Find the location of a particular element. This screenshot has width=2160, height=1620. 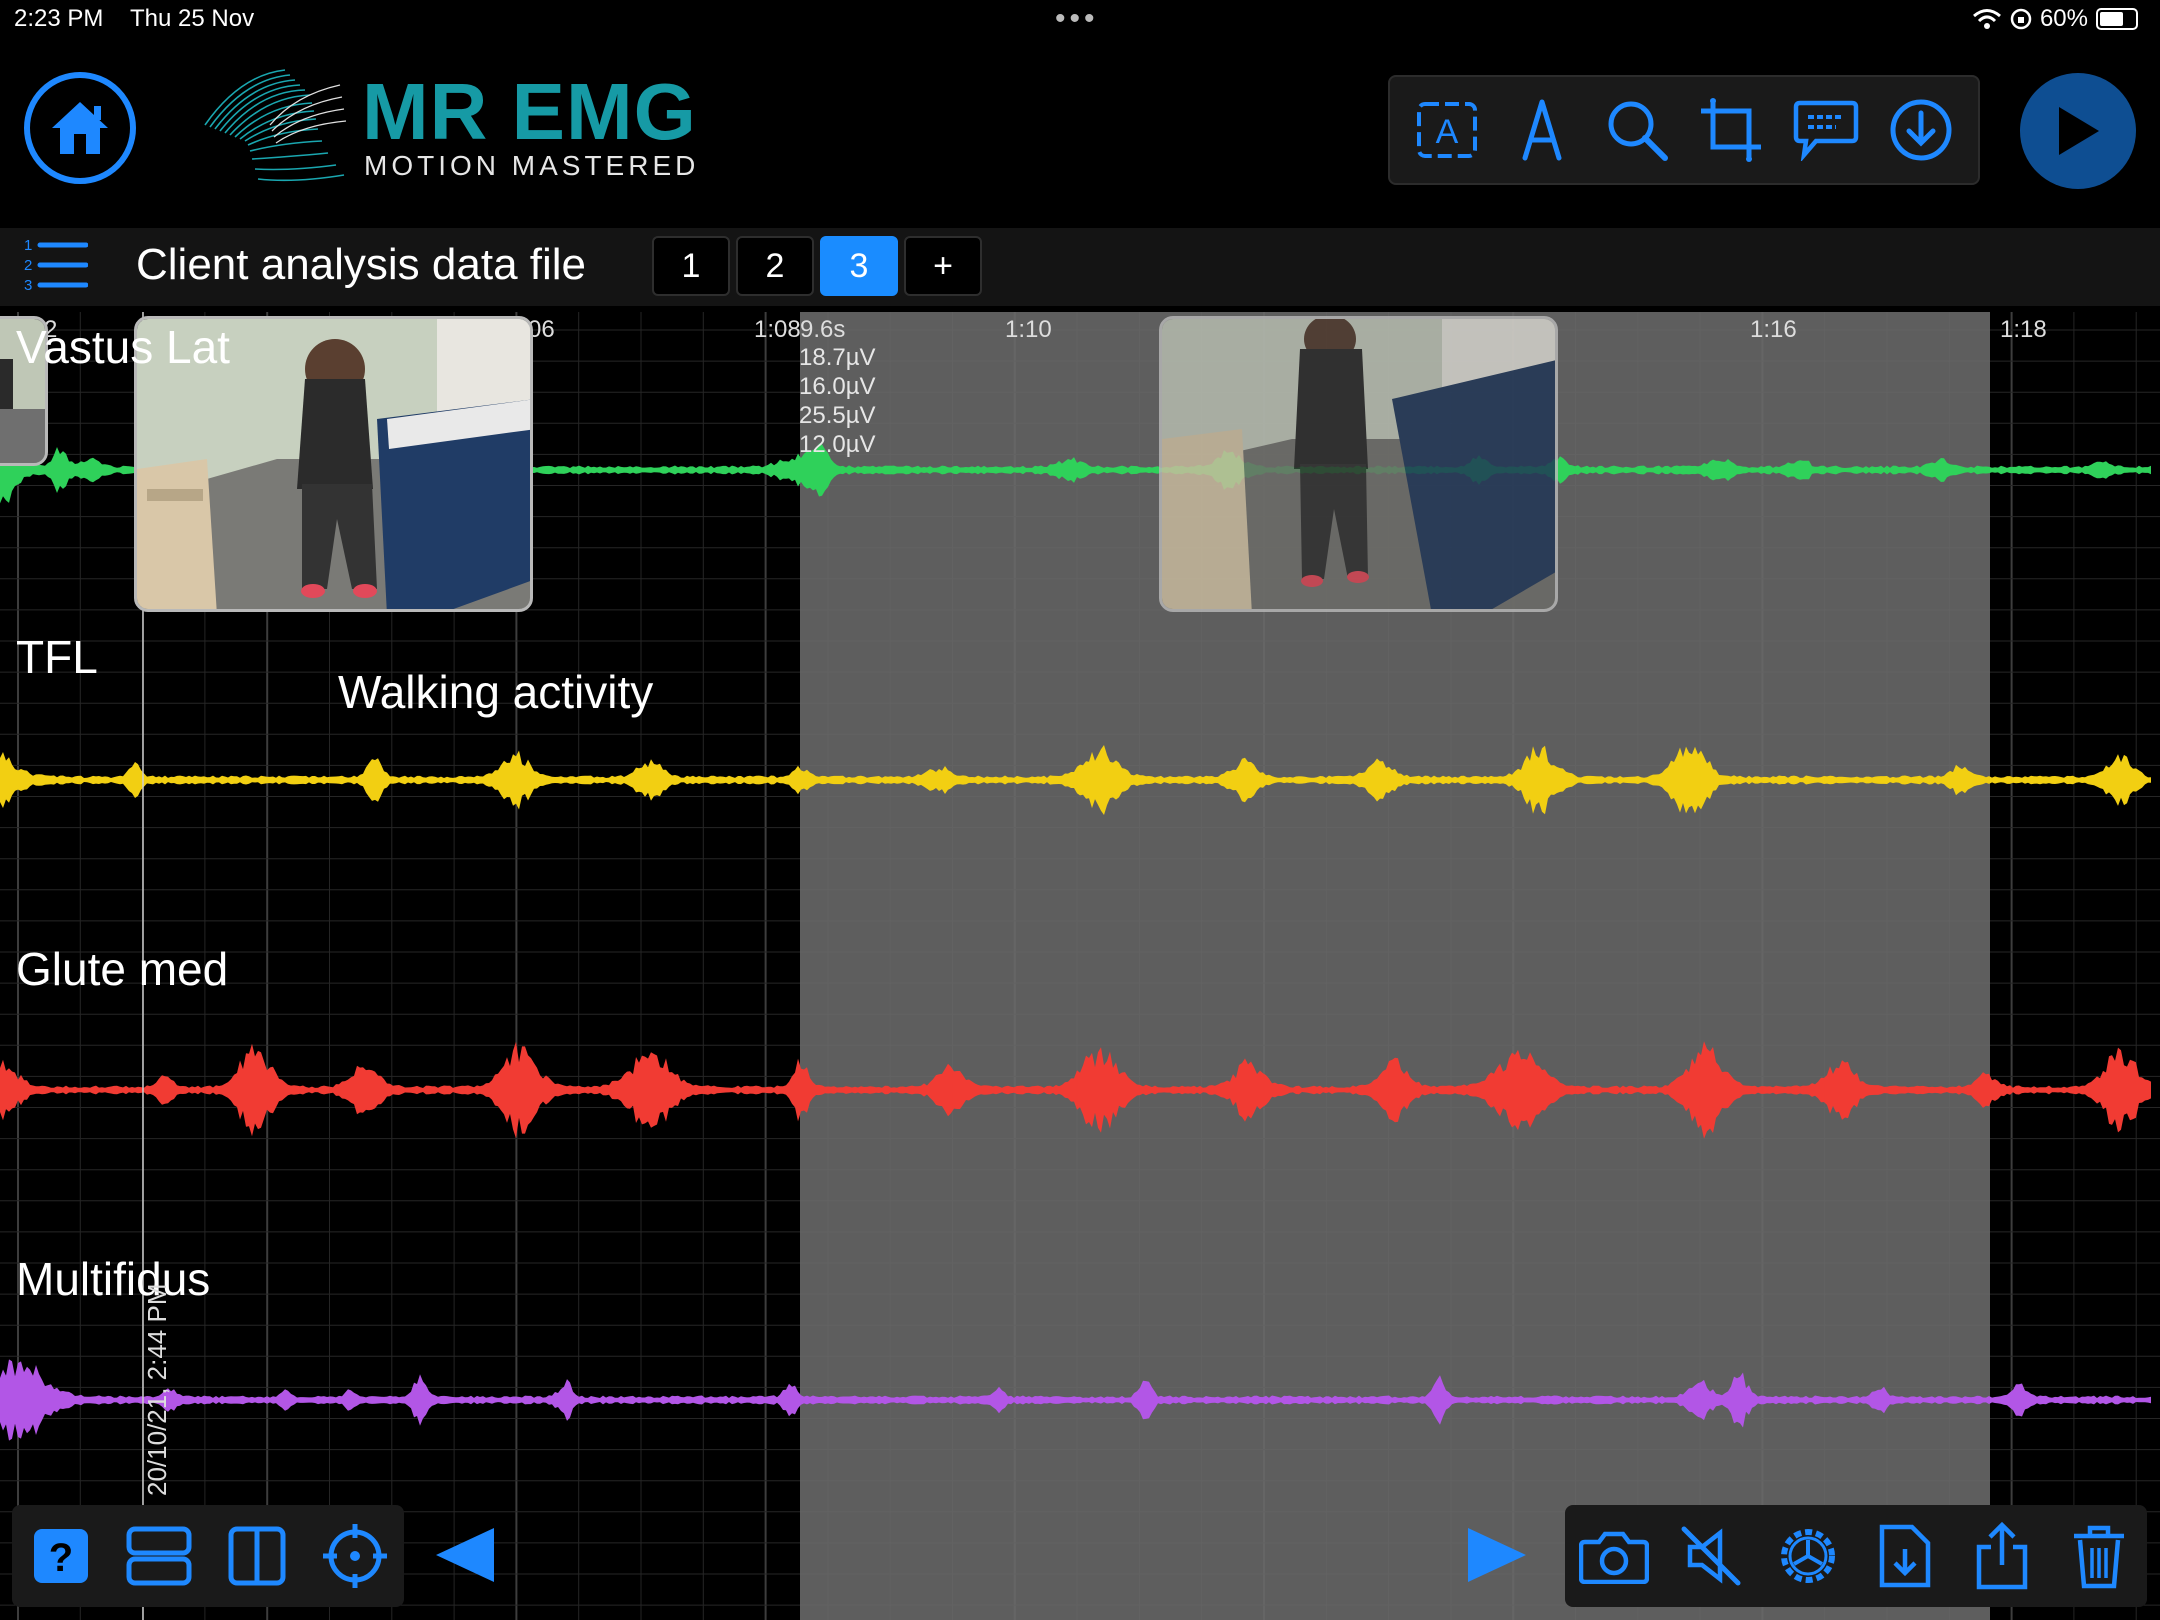

help-icon: ? is located at coordinates (61, 1556).